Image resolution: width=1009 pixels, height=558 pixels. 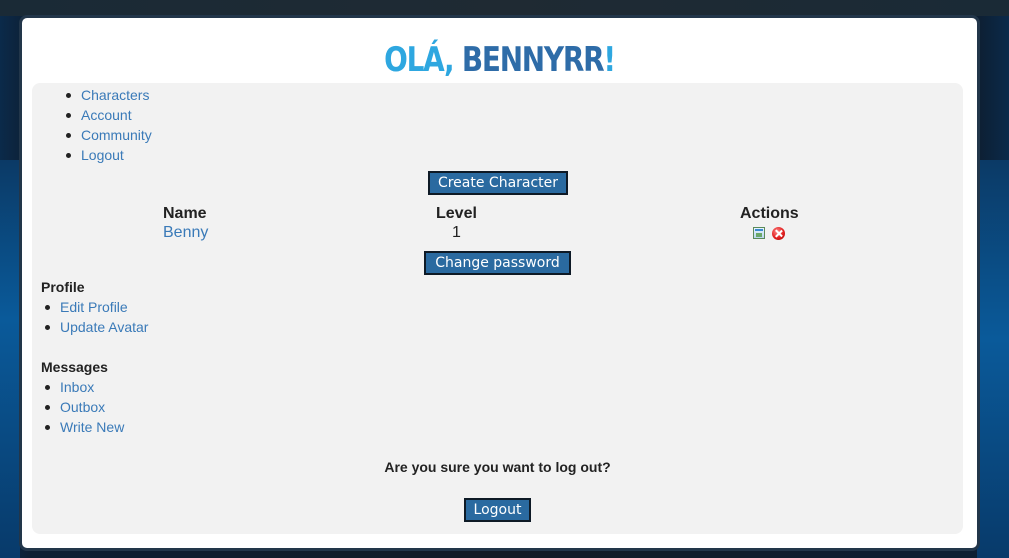 I want to click on greeting-suffix: !, so click(x=609, y=60).